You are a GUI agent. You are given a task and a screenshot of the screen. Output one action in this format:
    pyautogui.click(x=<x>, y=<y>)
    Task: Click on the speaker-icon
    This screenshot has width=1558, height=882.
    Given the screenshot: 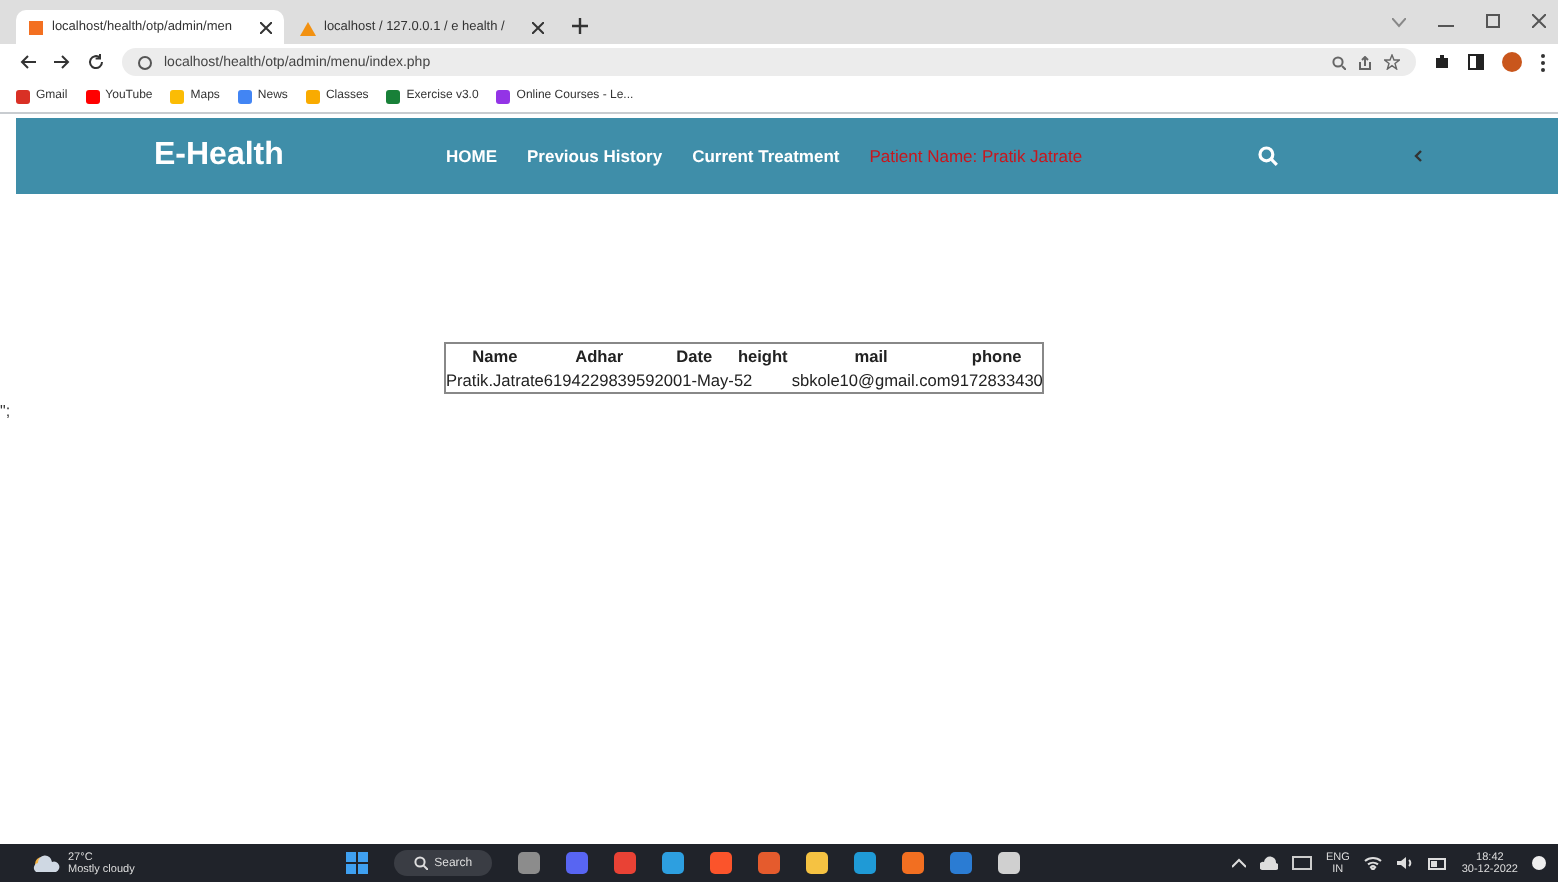 What is the action you would take?
    pyautogui.click(x=1404, y=863)
    